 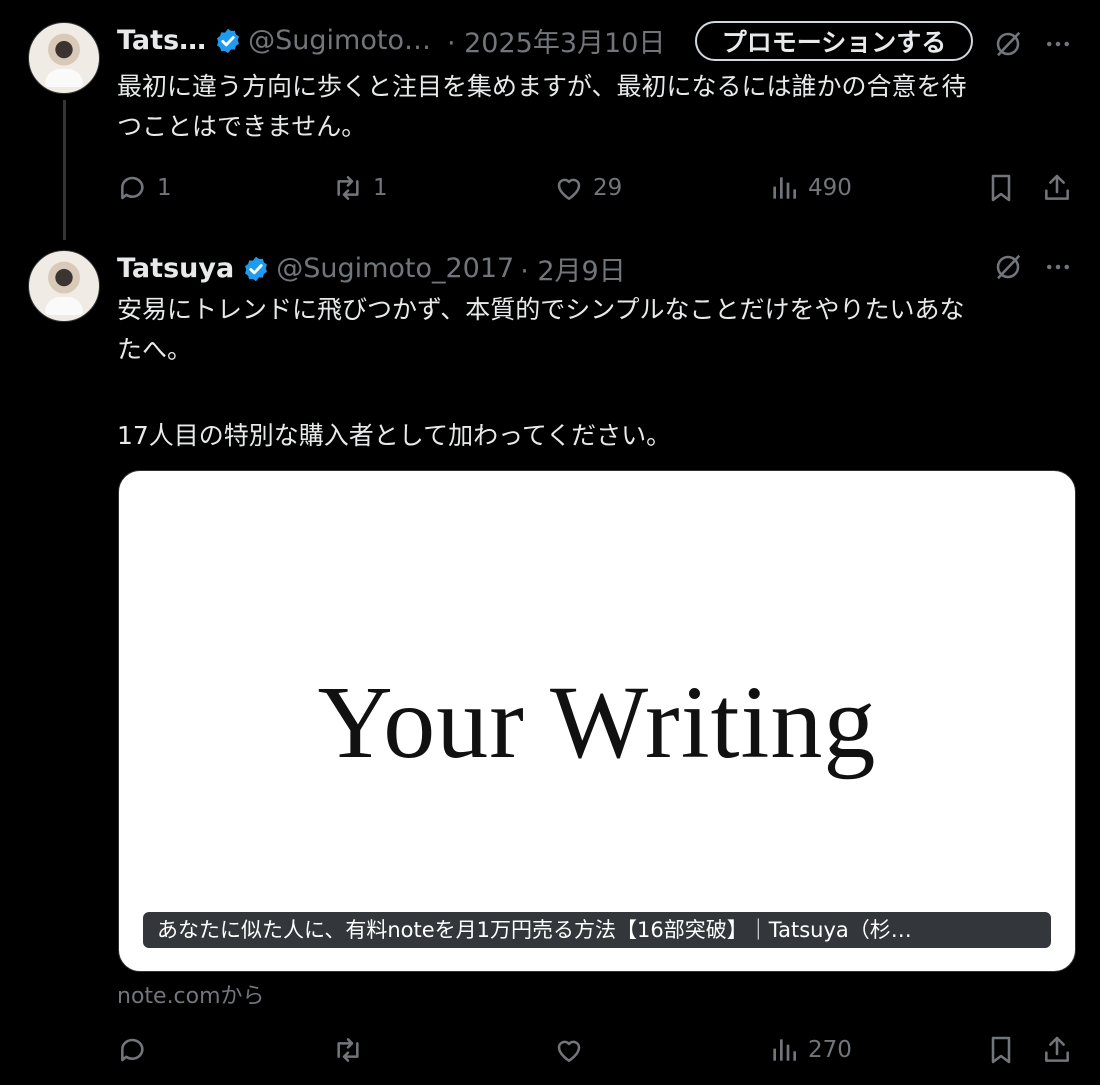 What do you see at coordinates (830, 188) in the screenshot?
I see `views-count: 490` at bounding box center [830, 188].